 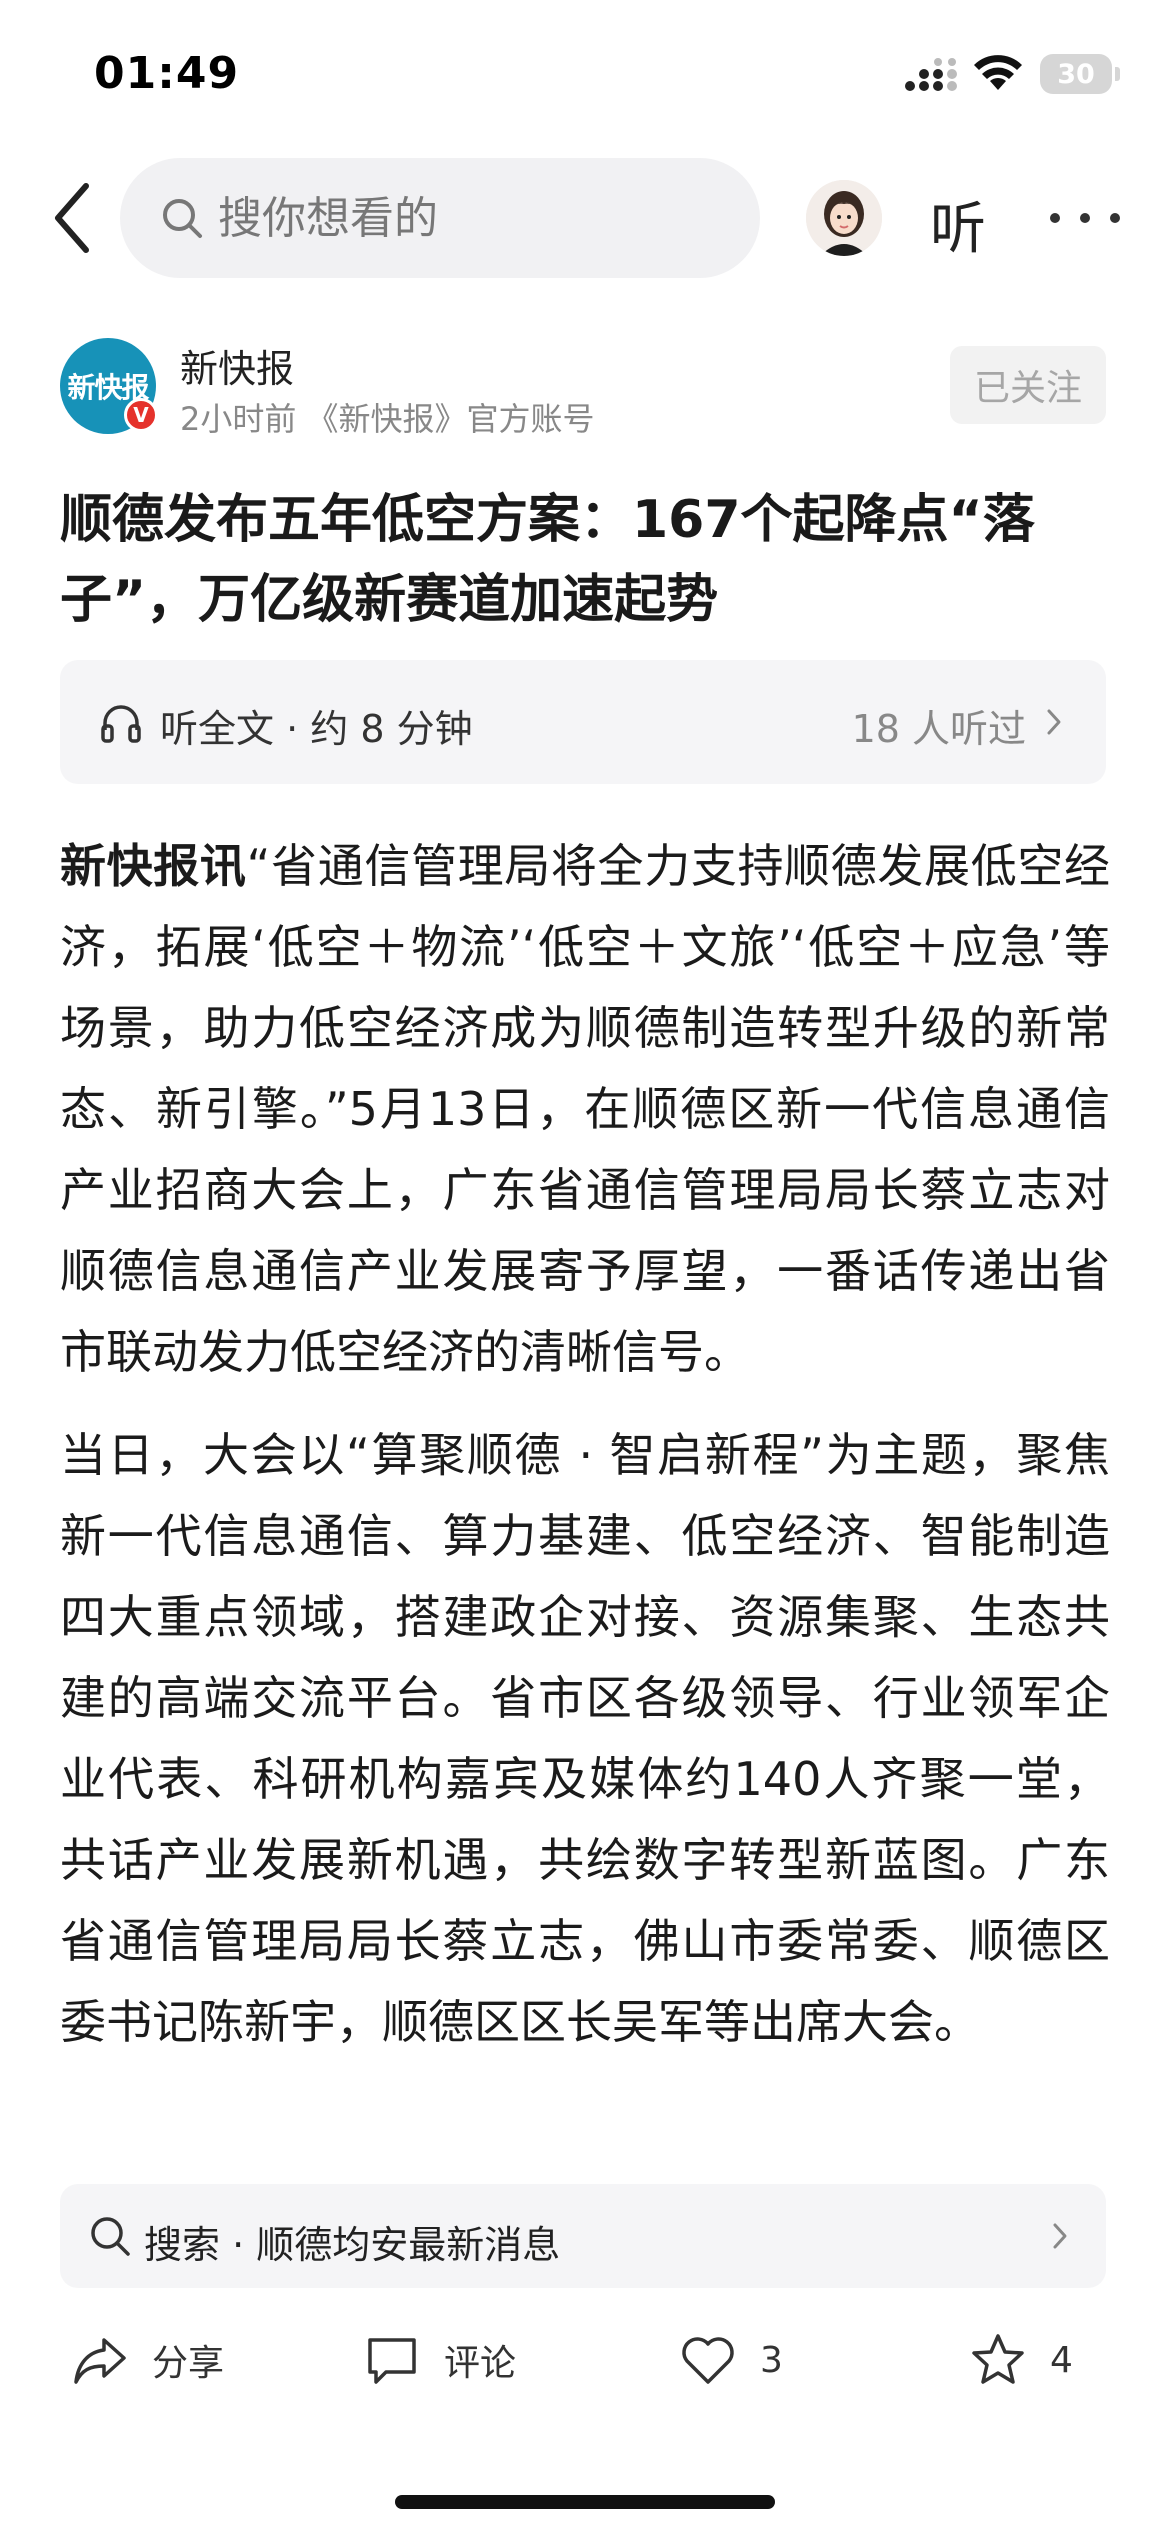 What do you see at coordinates (153, 866) in the screenshot?
I see `paragraph-lead: 新快报讯` at bounding box center [153, 866].